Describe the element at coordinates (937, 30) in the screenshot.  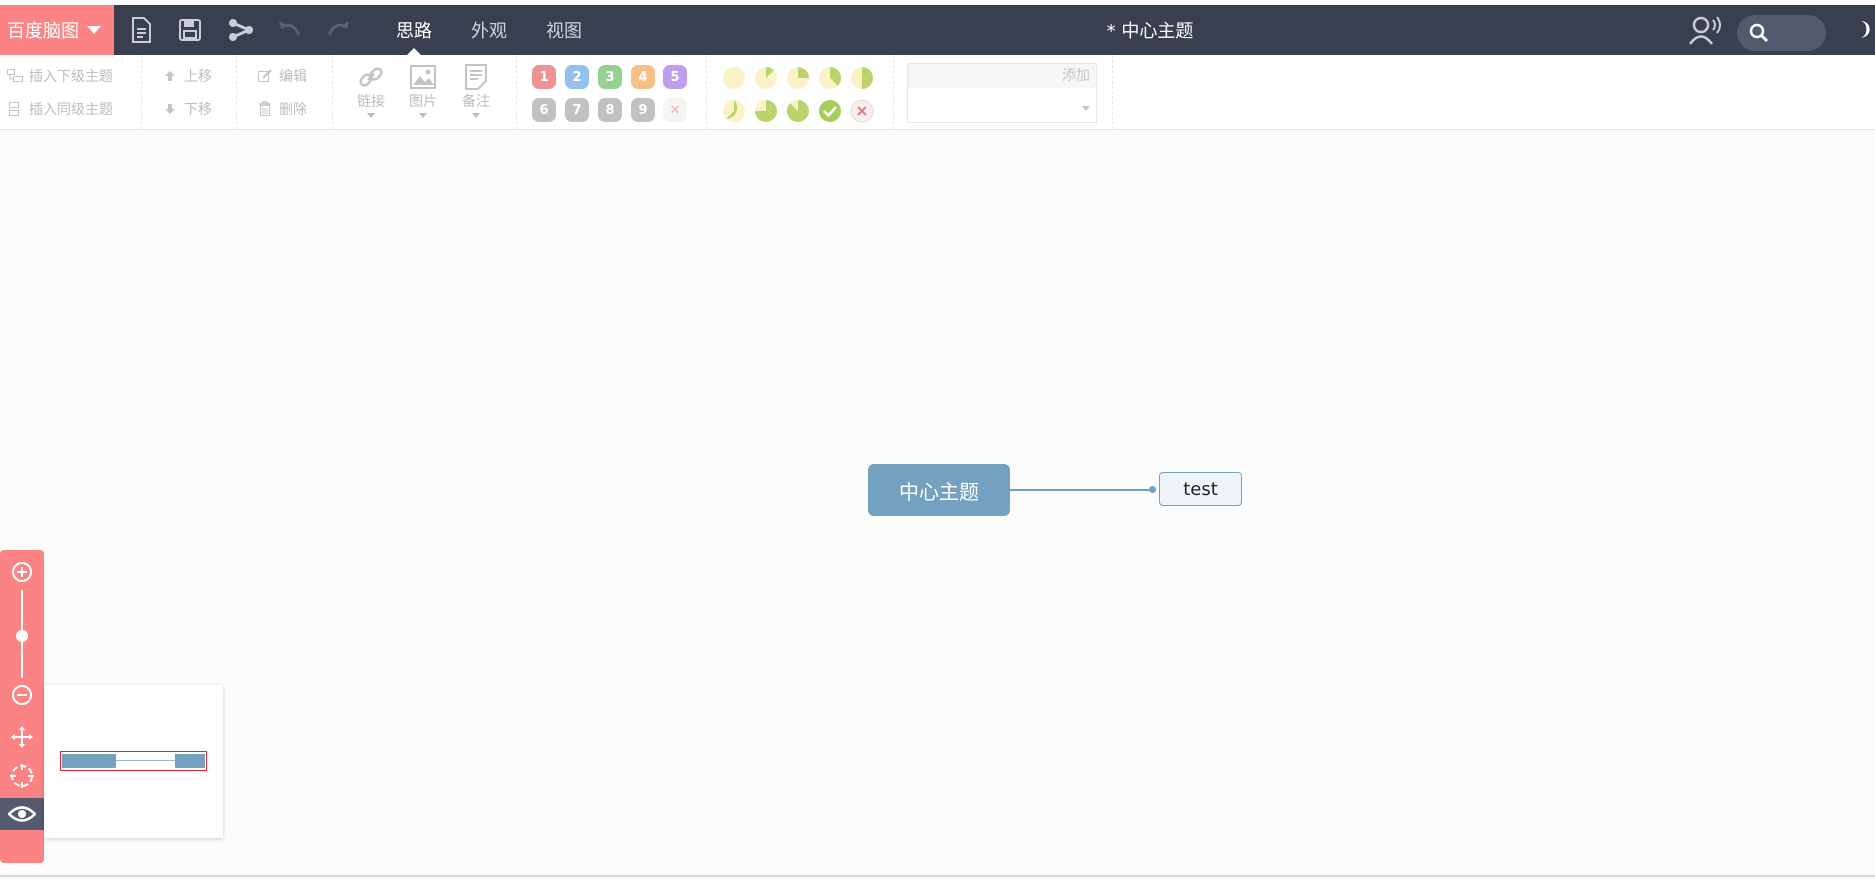
I see `top-bar: 百度脑图 思路 外观 视图 * 中心主题 ❩` at that location.